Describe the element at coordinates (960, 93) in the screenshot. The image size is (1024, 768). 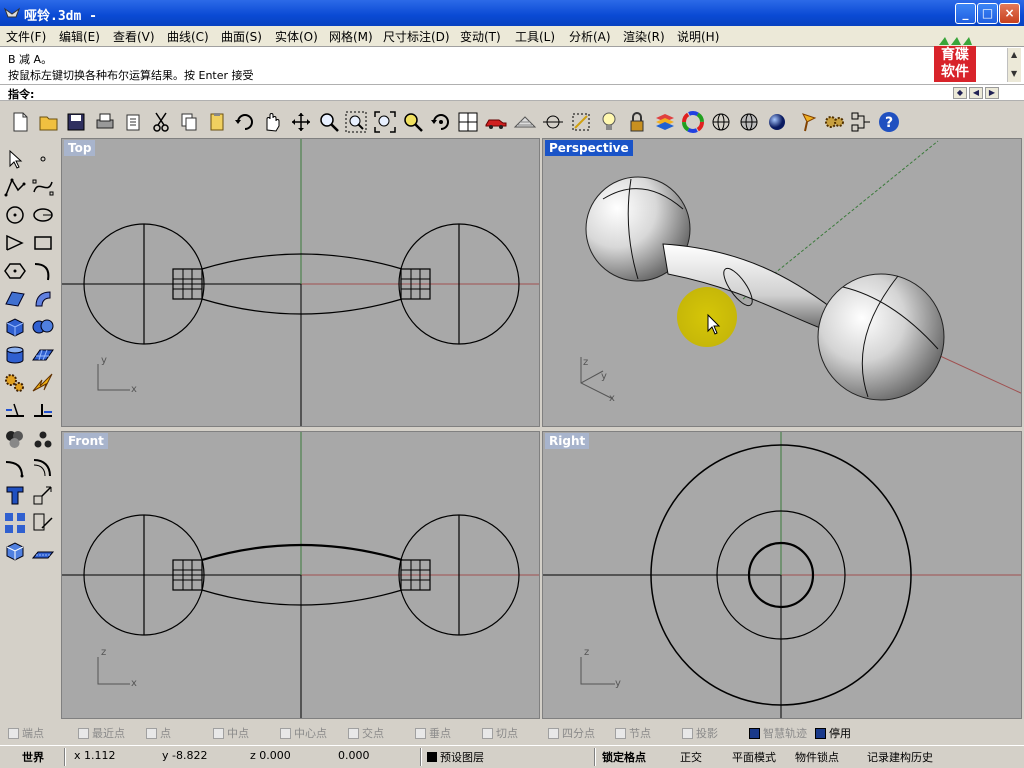
I see `command-history-icon: ◆` at that location.